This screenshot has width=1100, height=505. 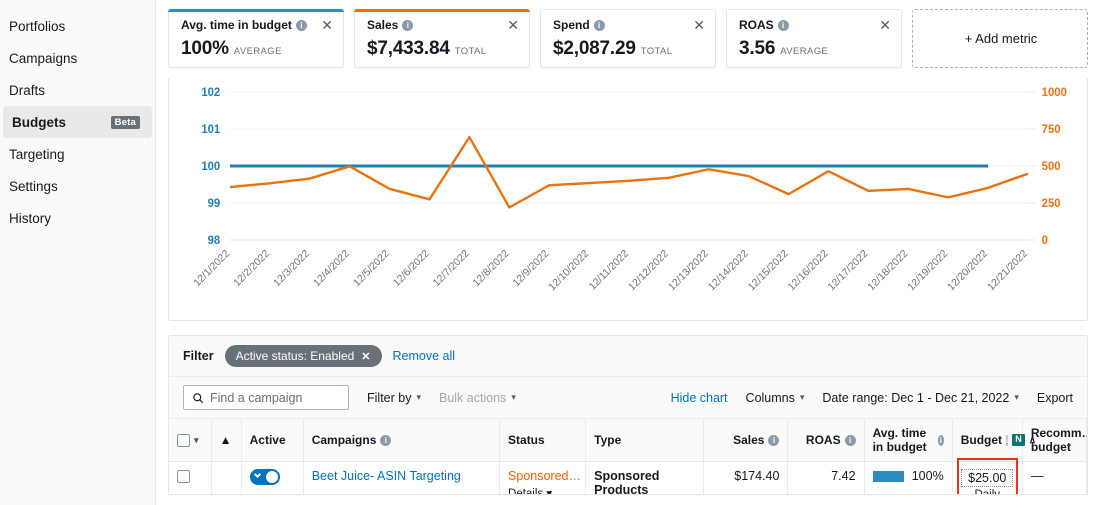 I want to click on metric-title: Spend i, so click(x=579, y=25).